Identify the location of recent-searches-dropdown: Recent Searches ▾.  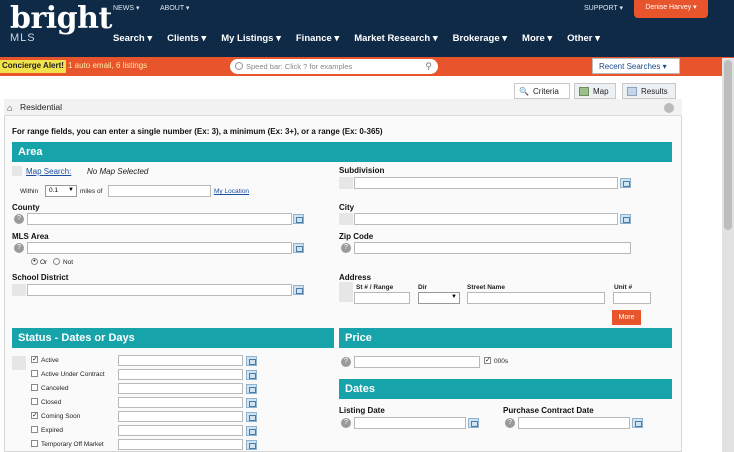
(636, 66).